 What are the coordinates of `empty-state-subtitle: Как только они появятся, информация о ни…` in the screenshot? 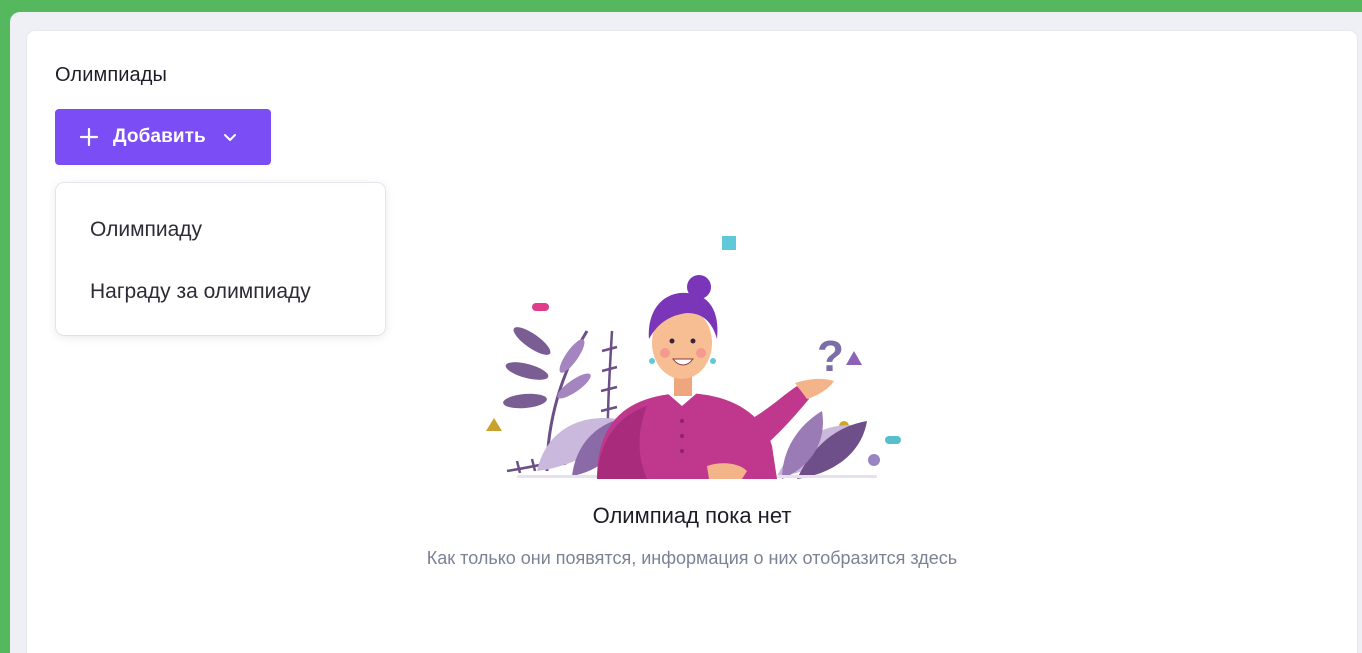 It's located at (692, 558).